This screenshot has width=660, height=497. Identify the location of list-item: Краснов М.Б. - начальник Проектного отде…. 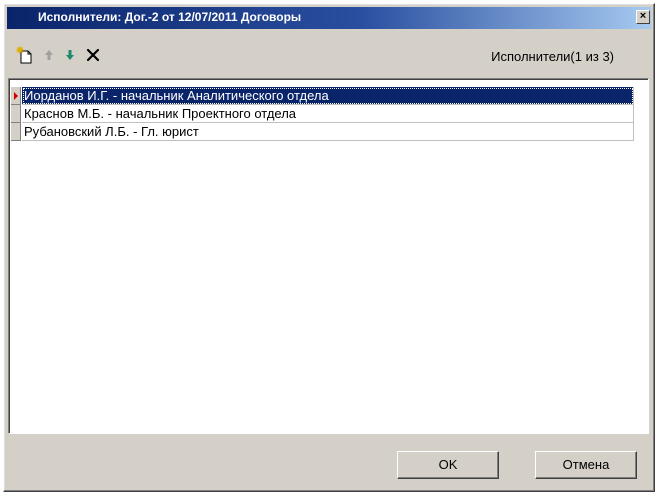
(322, 114).